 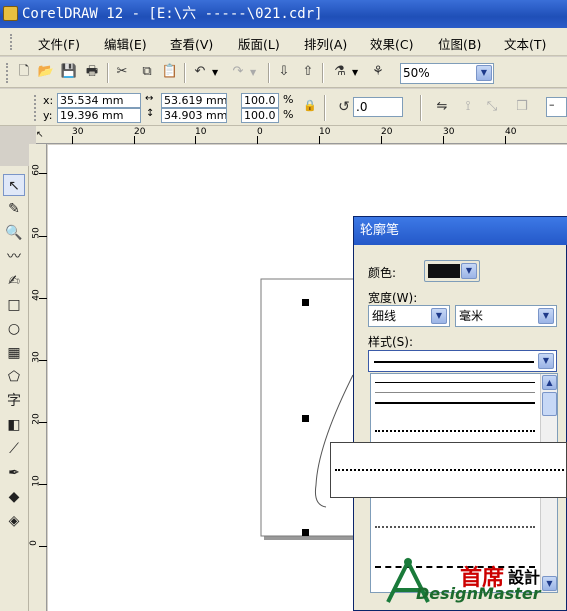 I want to click on style-option-dotted, so click(x=455, y=431).